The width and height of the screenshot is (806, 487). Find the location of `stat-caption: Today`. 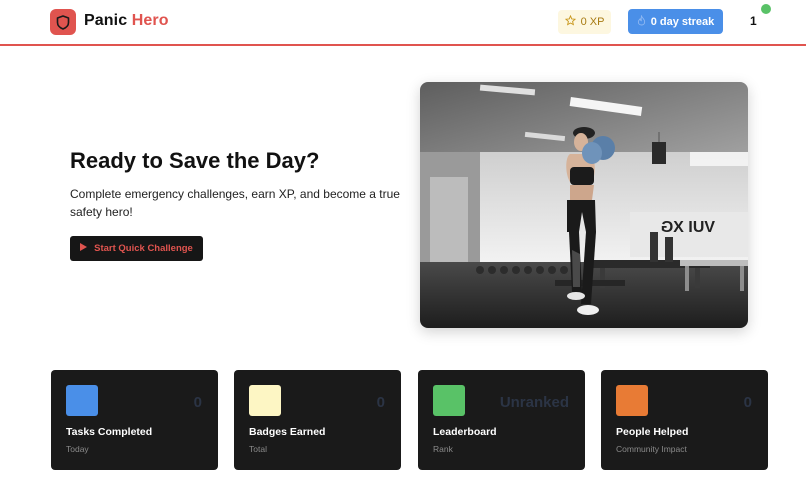

stat-caption: Today is located at coordinates (77, 449).